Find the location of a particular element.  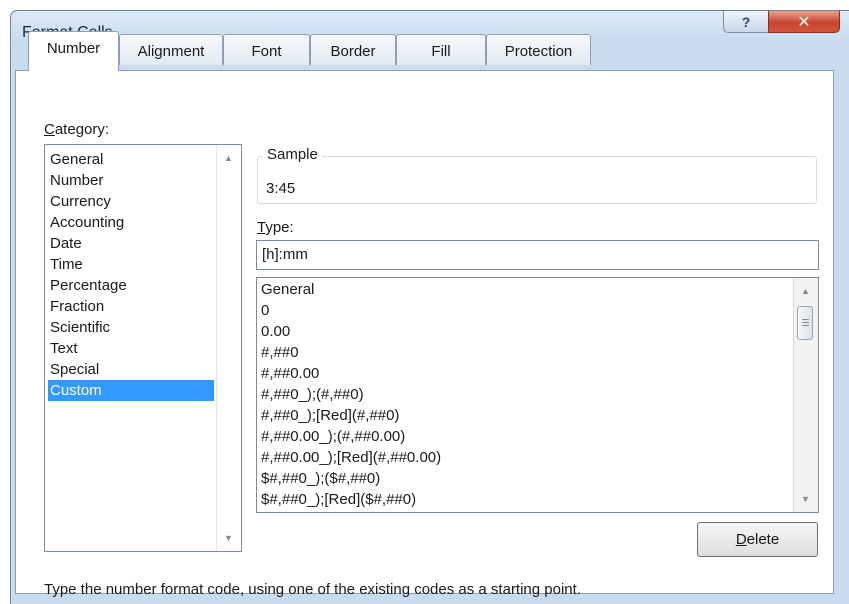

sample-group is located at coordinates (537, 180).